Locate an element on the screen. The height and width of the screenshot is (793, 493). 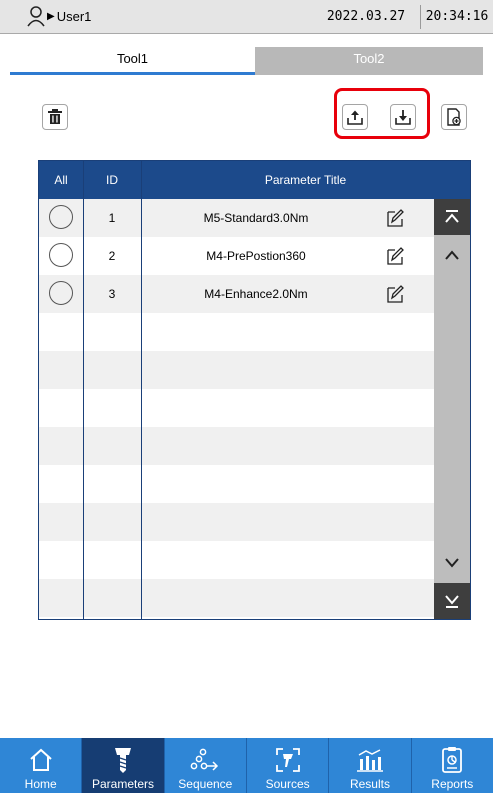
add-file-icon is located at coordinates (454, 117).